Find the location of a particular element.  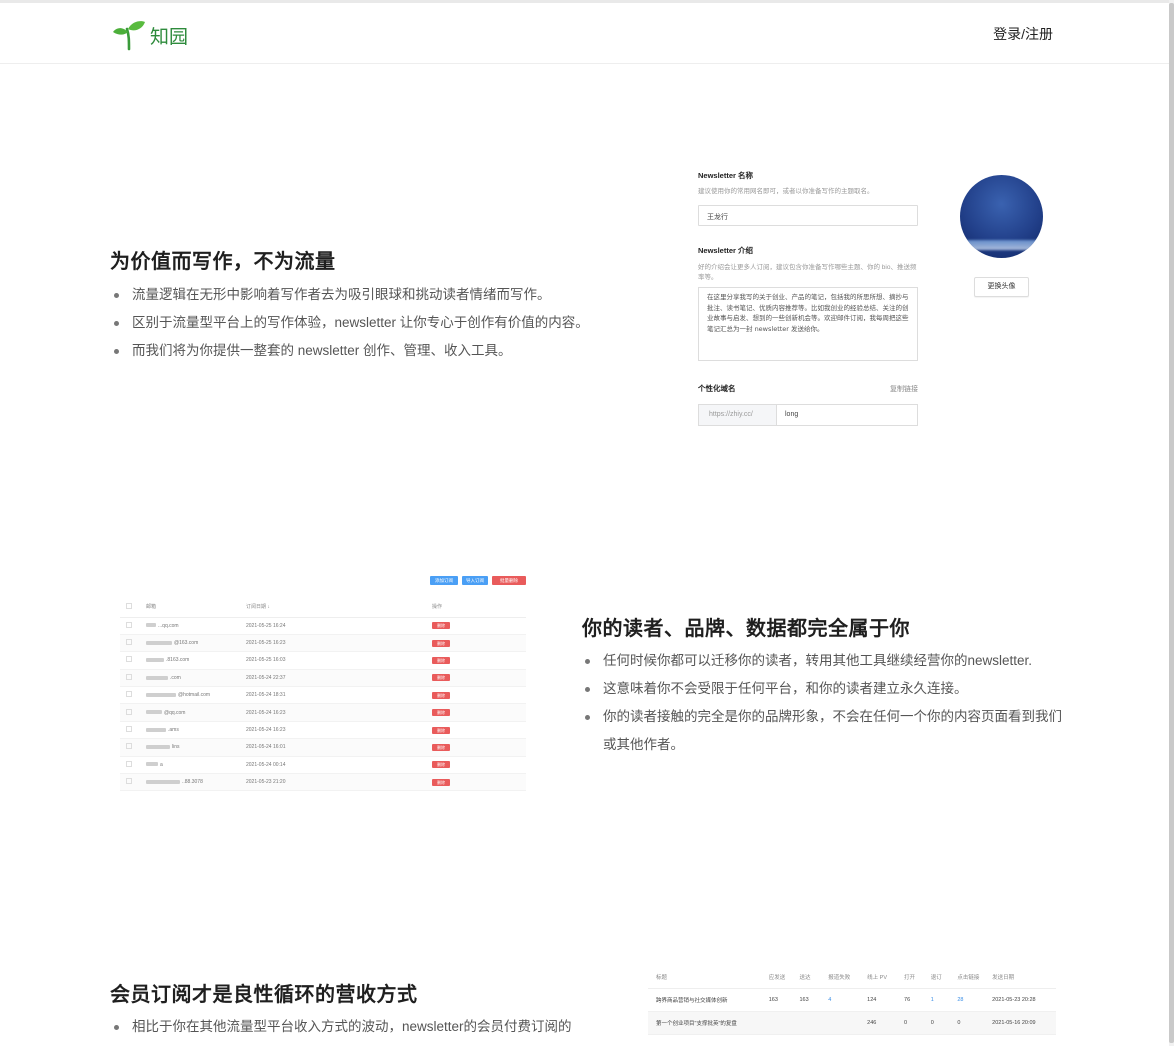

login-register-link: 登录/注册 is located at coordinates (1023, 34).